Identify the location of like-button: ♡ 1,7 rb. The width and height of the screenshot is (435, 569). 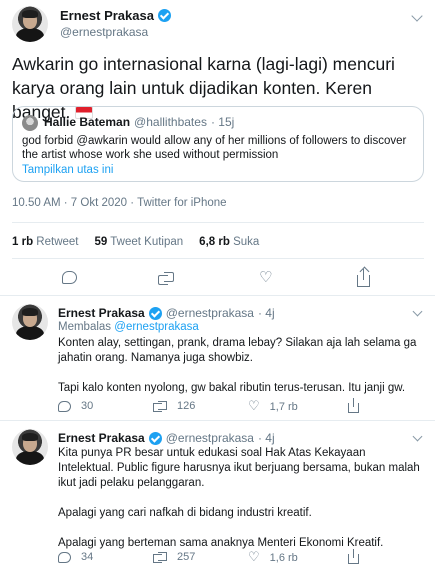
(273, 406).